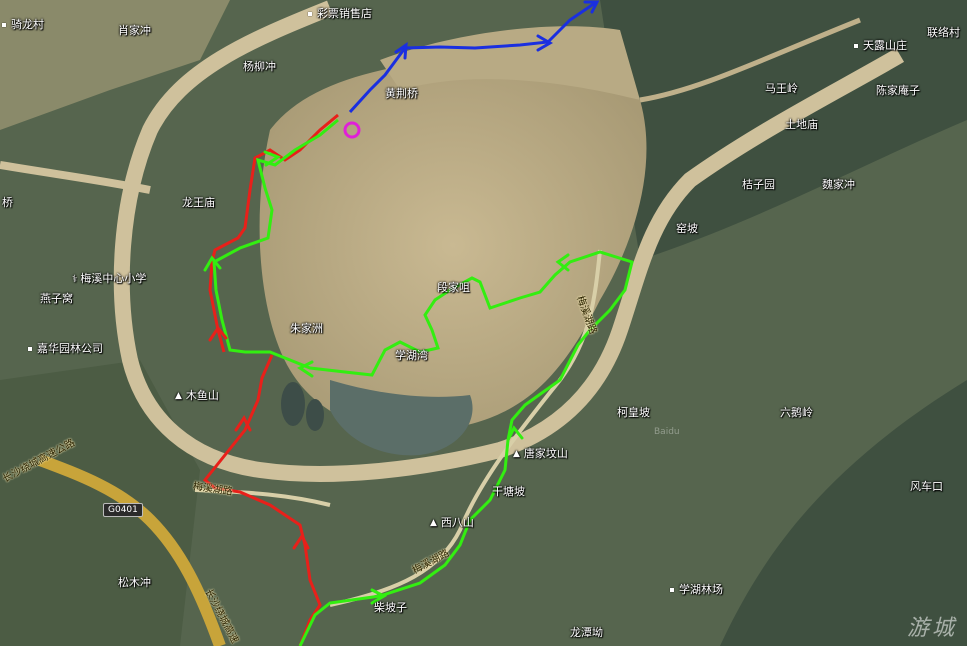 The width and height of the screenshot is (967, 646). What do you see at coordinates (943, 32) in the screenshot?
I see `label-lianjingcun: 联络村` at bounding box center [943, 32].